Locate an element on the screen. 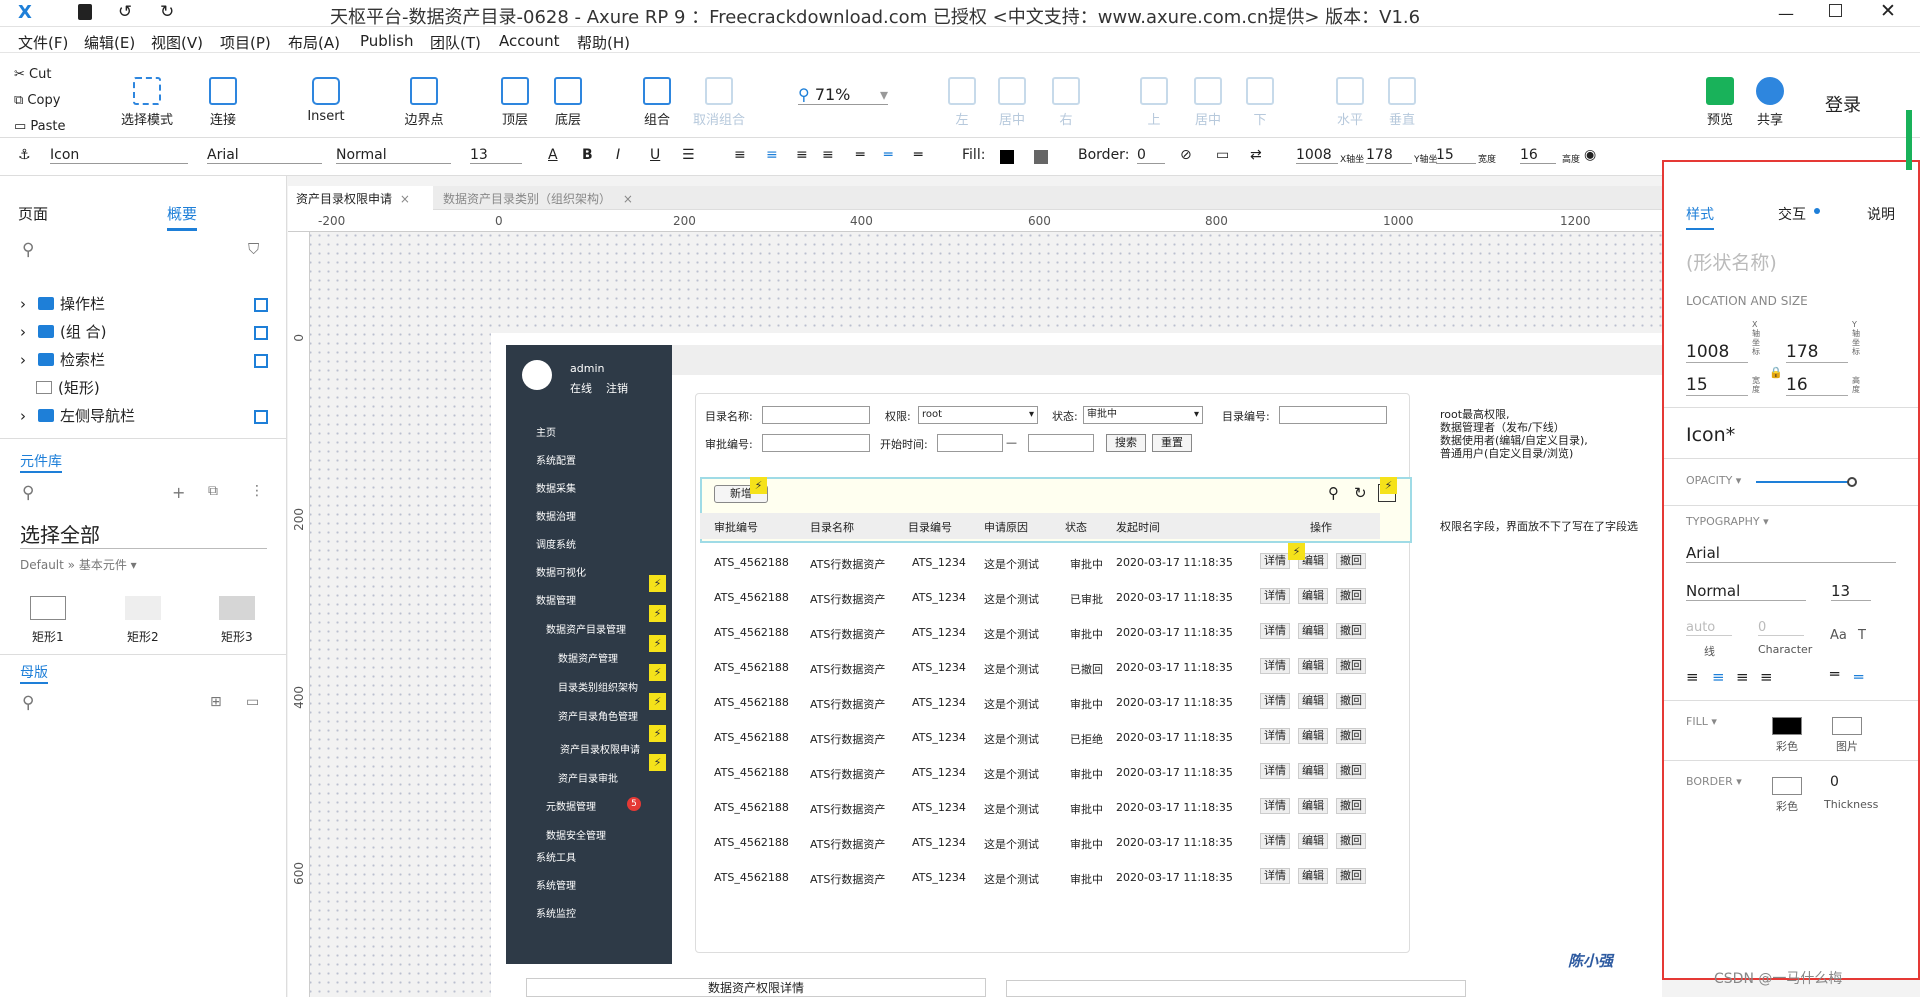  add-library-icon: + is located at coordinates (178, 492).